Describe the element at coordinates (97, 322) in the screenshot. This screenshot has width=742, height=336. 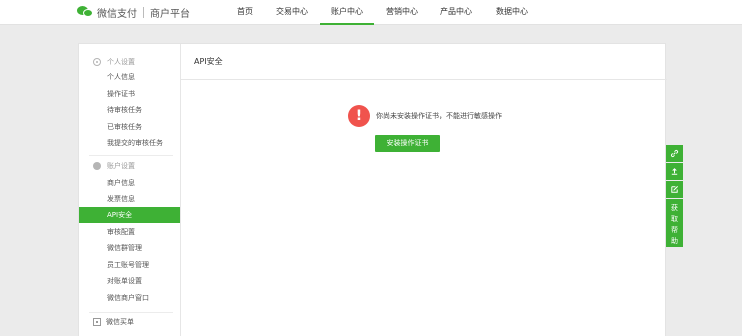
I see `qr-code-icon` at that location.